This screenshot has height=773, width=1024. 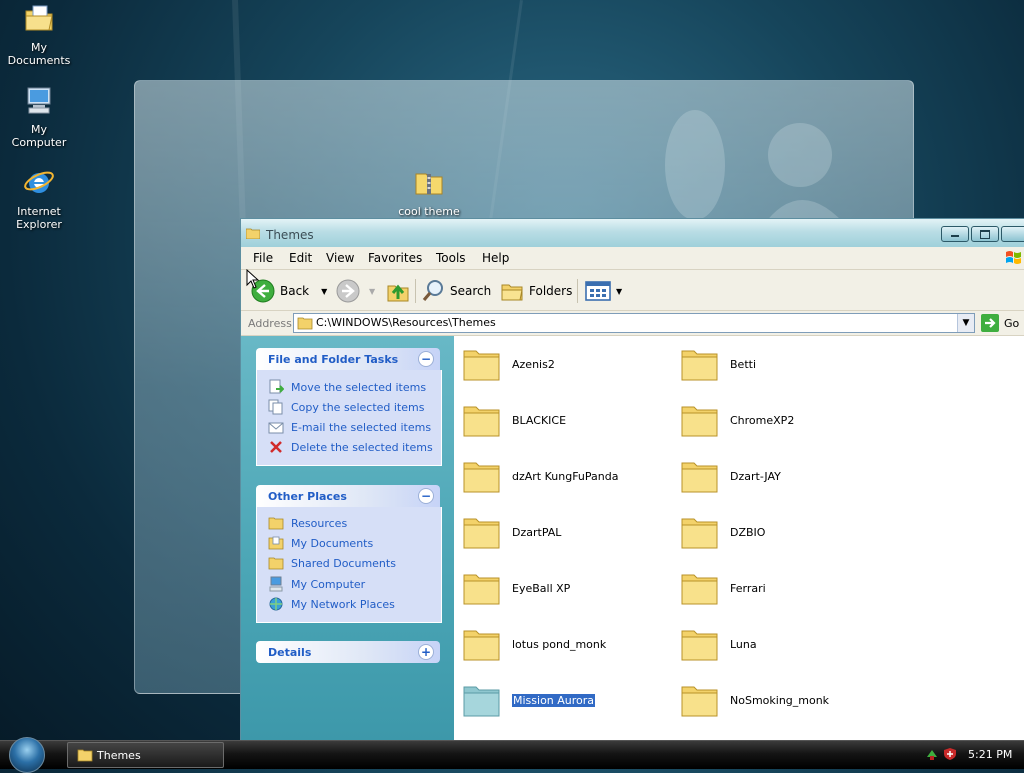 What do you see at coordinates (307, 523) in the screenshot?
I see `place-resources: Resources` at bounding box center [307, 523].